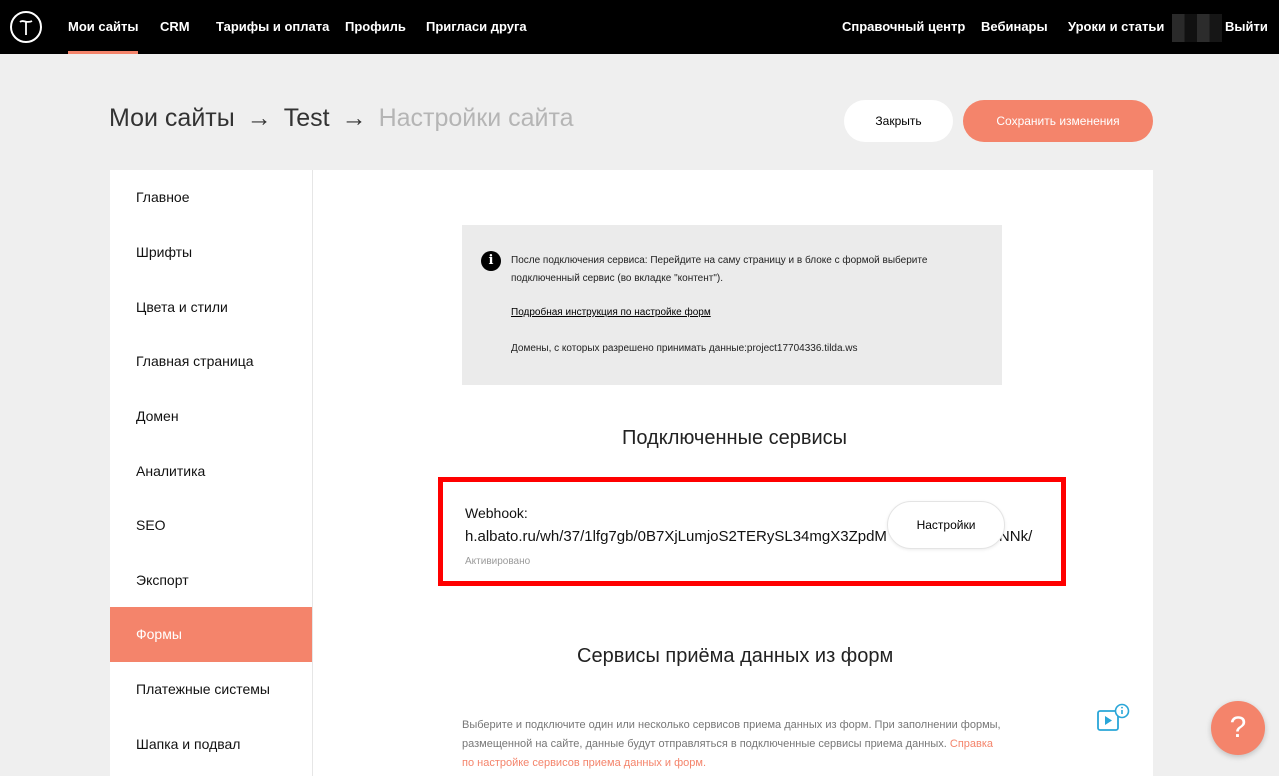 The width and height of the screenshot is (1279, 776). What do you see at coordinates (375, 26) in the screenshot?
I see `nav-profile: Профиль` at bounding box center [375, 26].